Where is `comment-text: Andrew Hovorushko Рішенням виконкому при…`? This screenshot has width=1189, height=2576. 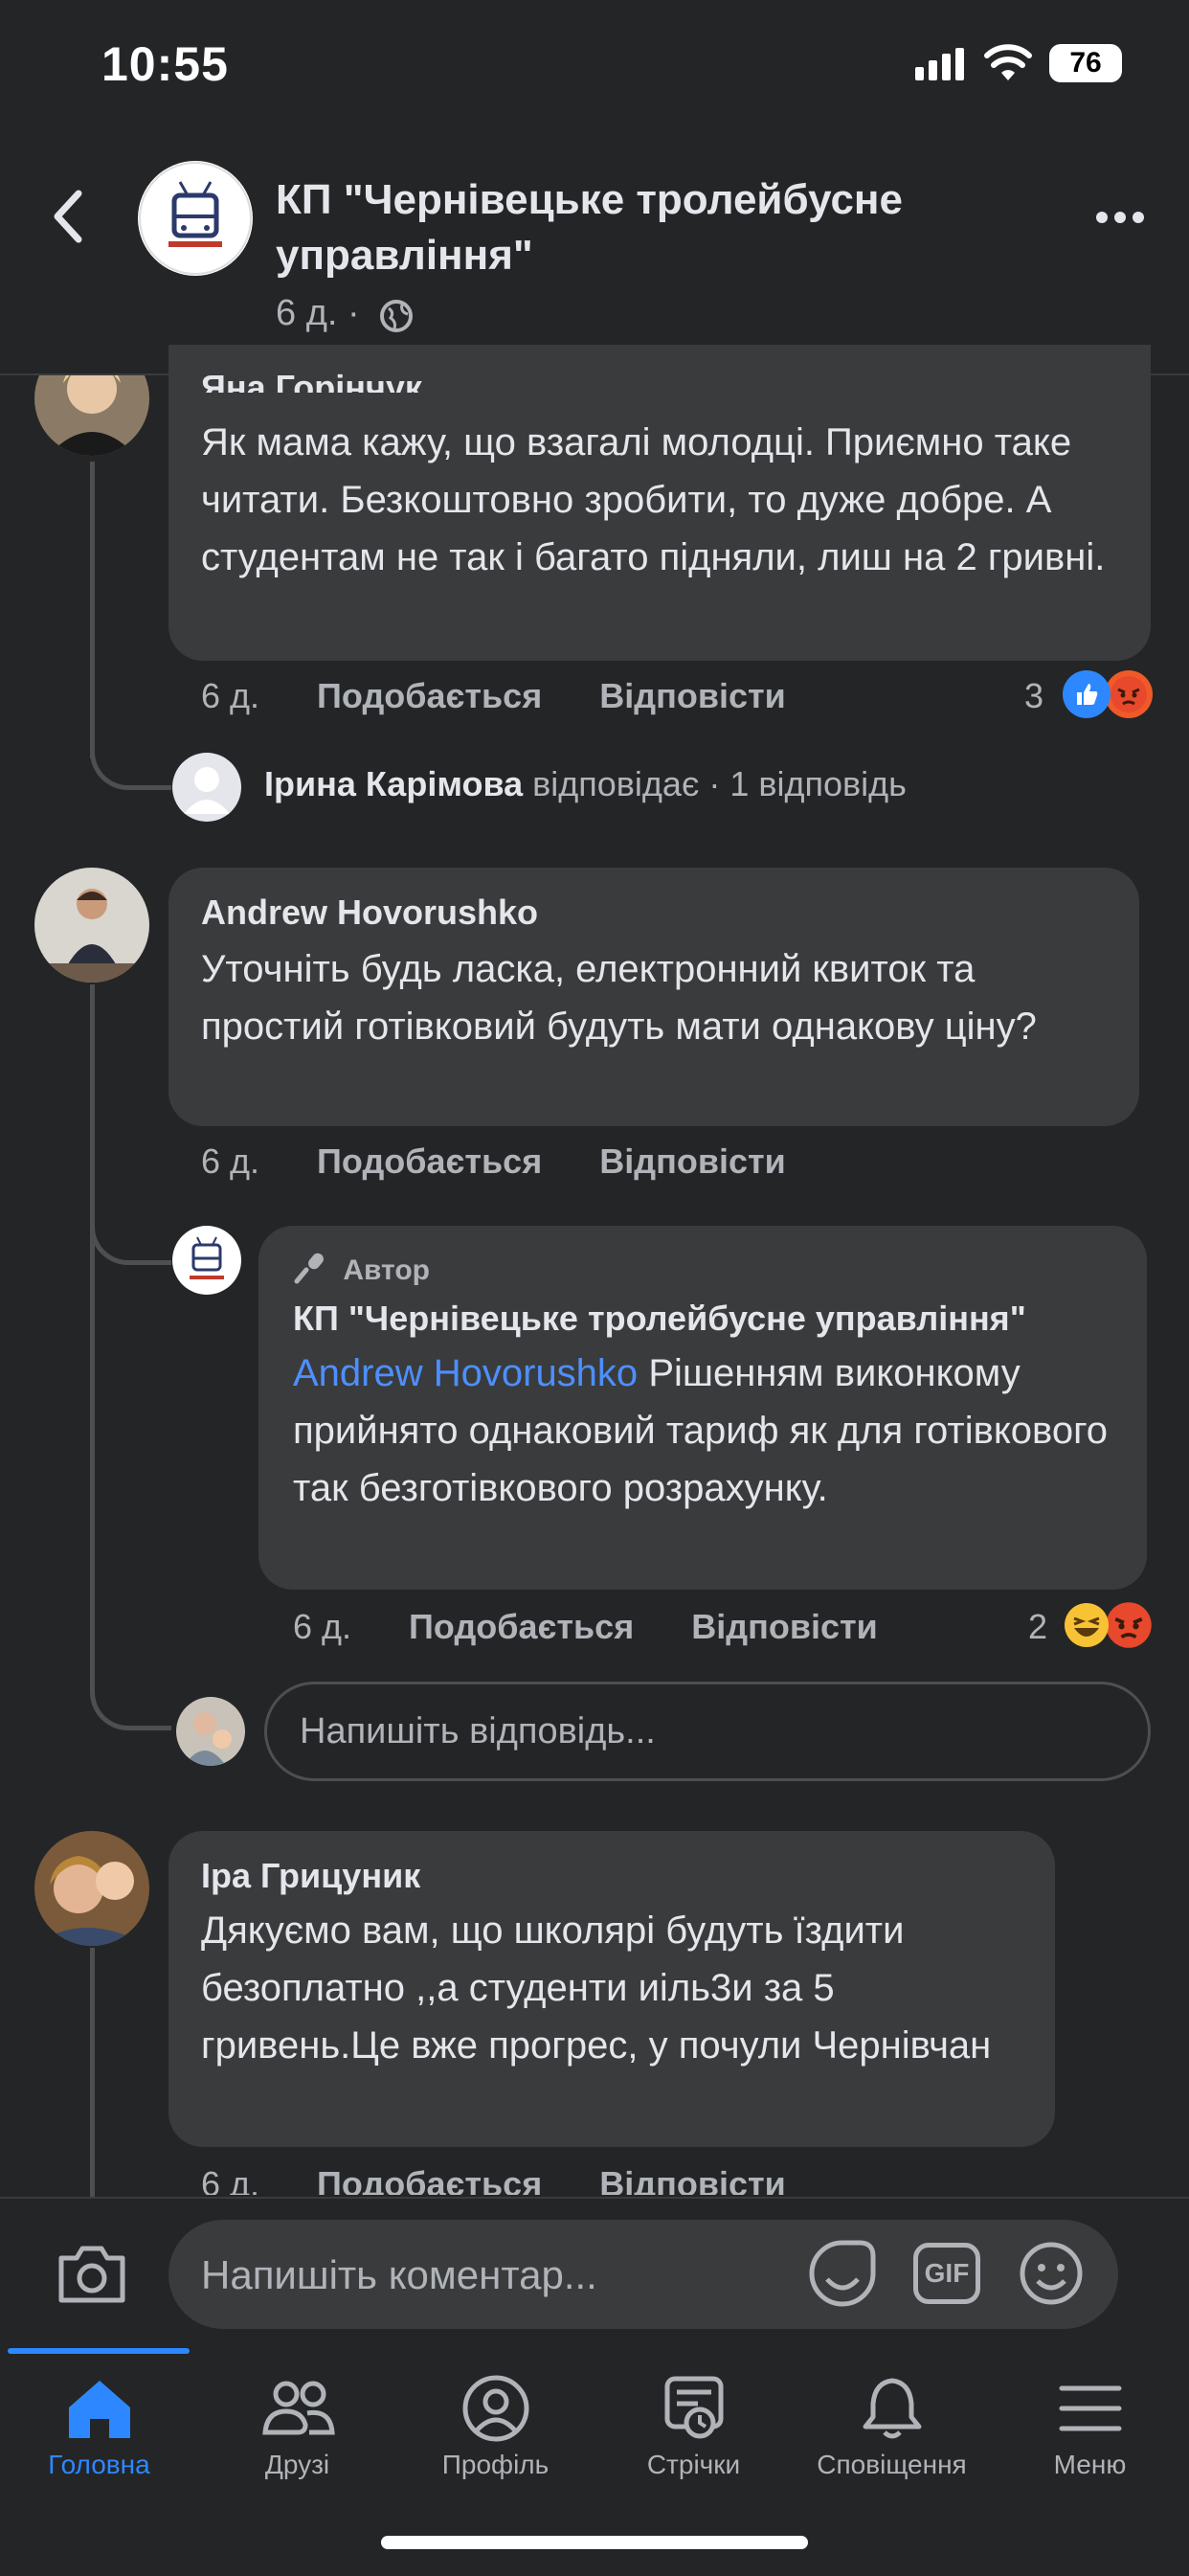
comment-text: Andrew Hovorushko Рішенням виконкому при… is located at coordinates (709, 1430).